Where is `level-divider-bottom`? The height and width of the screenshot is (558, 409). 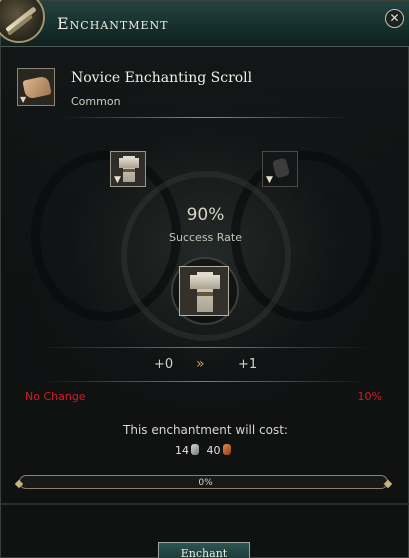 level-divider-bottom is located at coordinates (205, 381).